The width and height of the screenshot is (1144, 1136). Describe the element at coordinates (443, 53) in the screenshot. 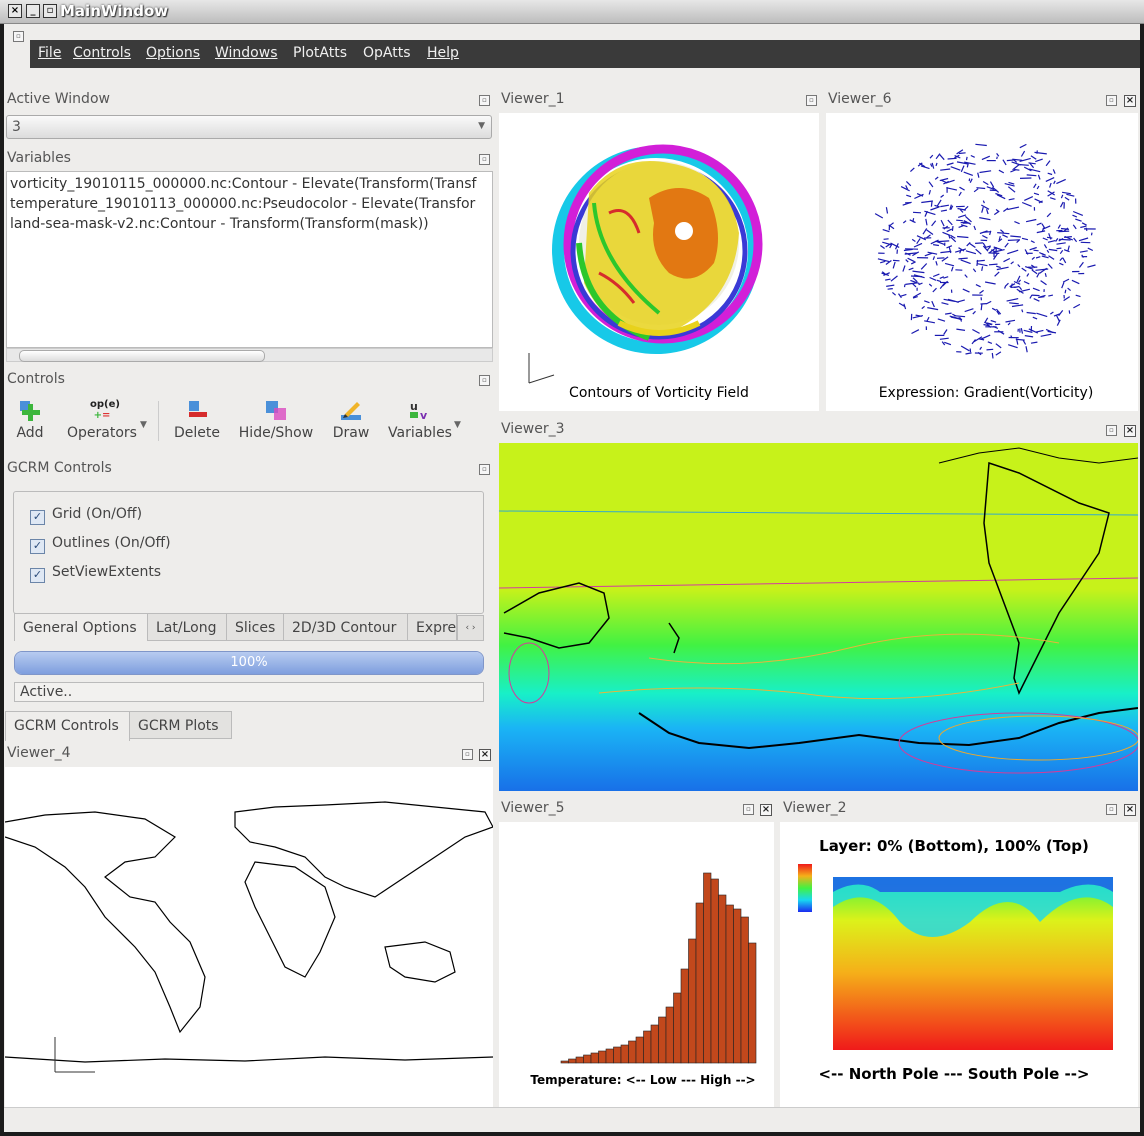

I see `menu-help: Help` at that location.